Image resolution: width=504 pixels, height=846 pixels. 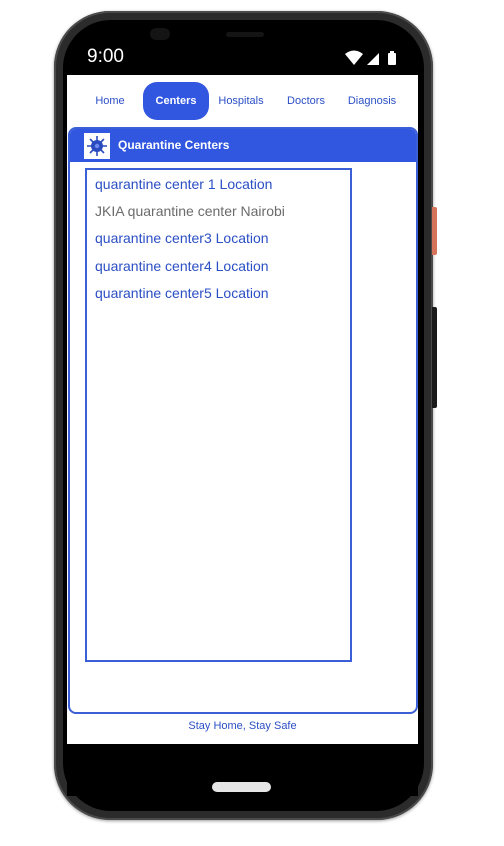 I want to click on tab-centers: Centers, so click(x=176, y=101).